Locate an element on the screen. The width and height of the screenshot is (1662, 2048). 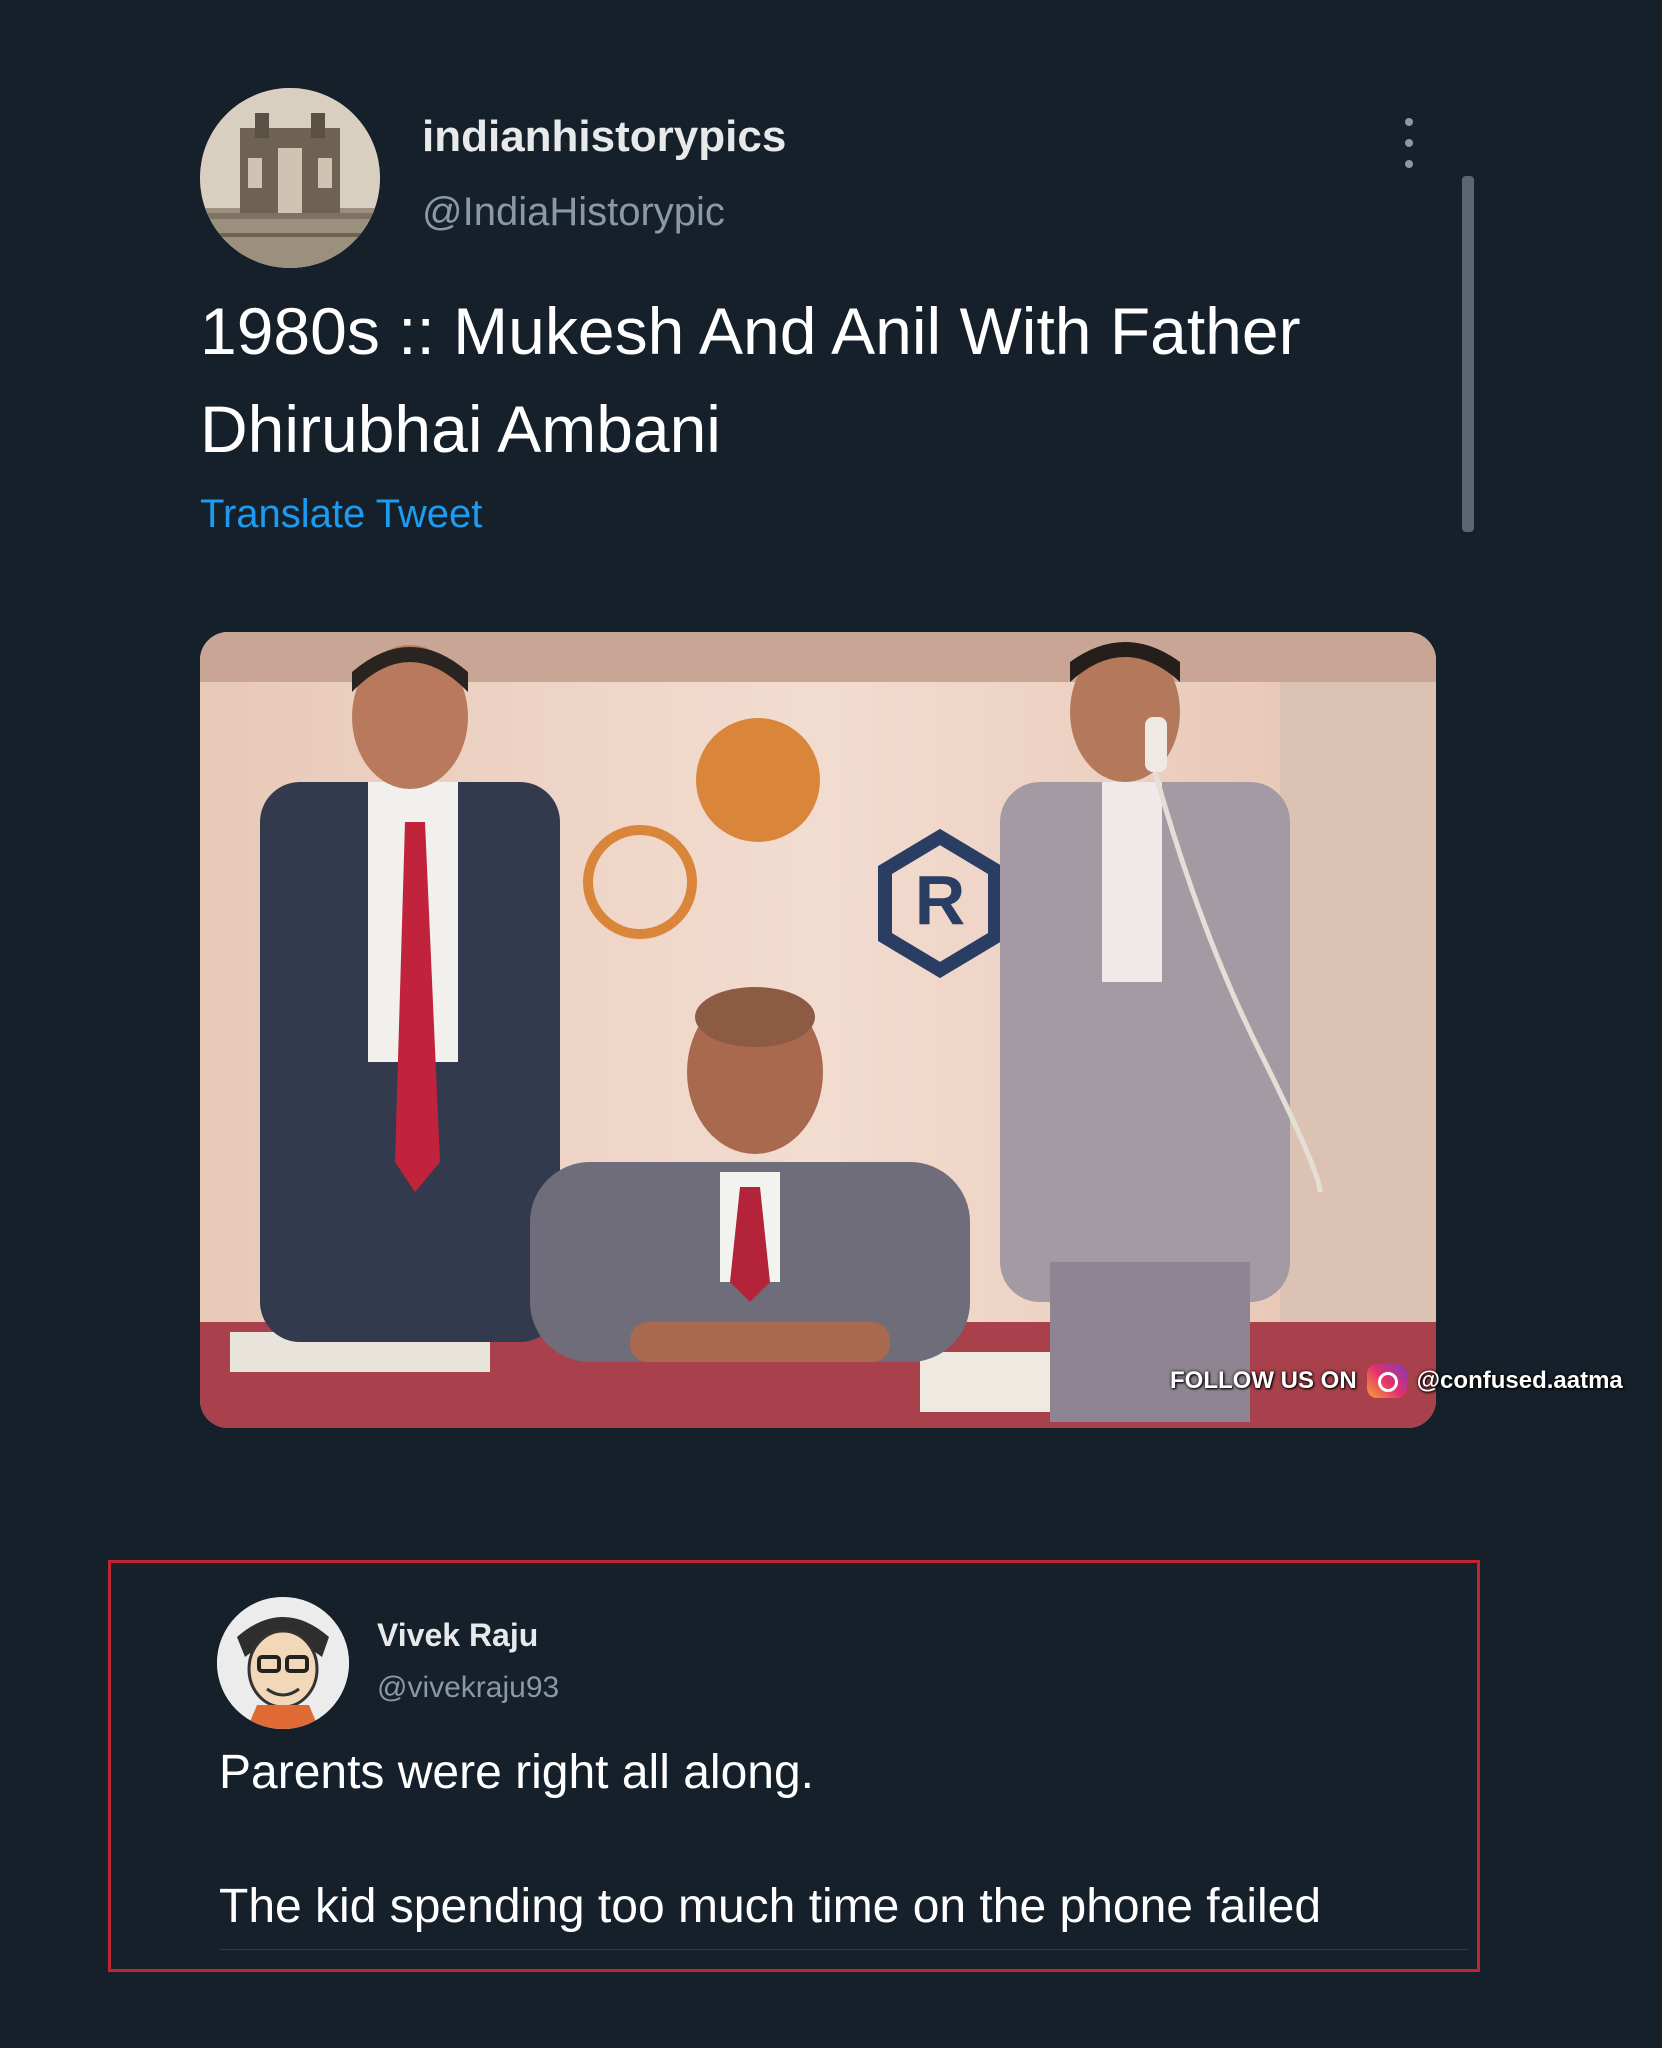
tweet-text-line: 1980s :: Mukesh And Anil With Father is located at coordinates (750, 331).